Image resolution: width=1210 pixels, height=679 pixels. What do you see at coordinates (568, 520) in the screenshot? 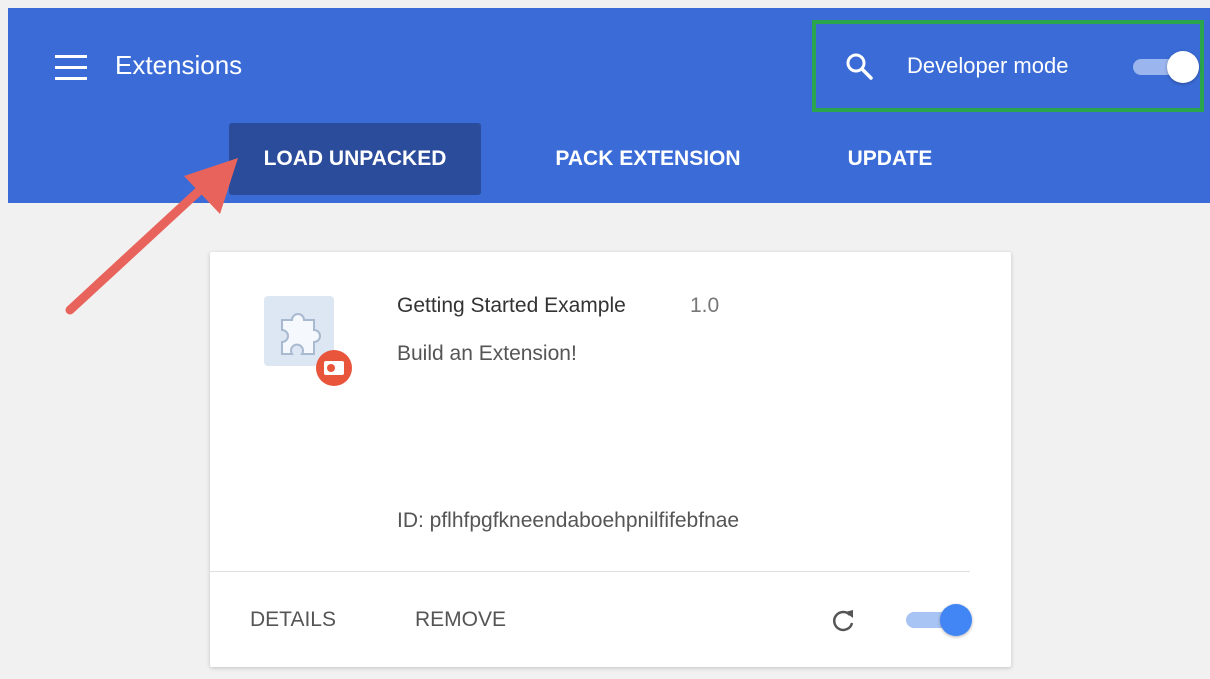
I see `extension-id: ID: pflhfpgfkneendaboehpnilfifebfnae` at bounding box center [568, 520].